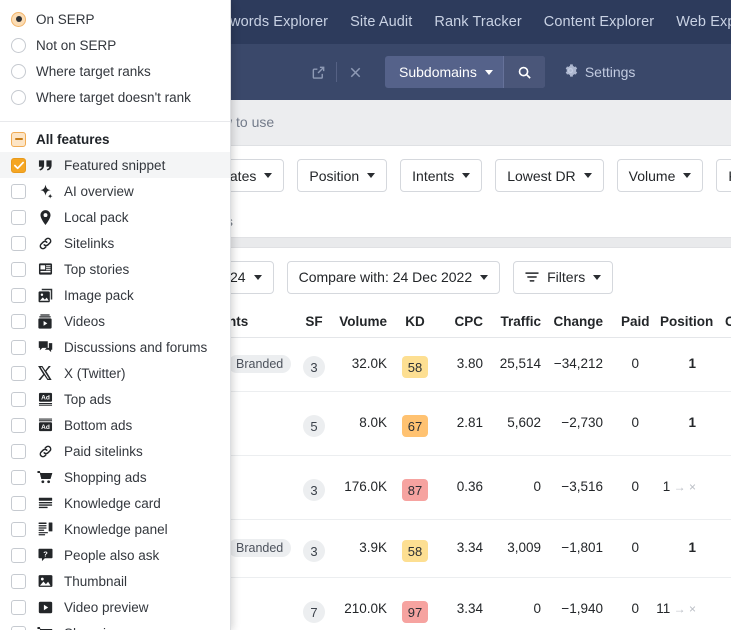  What do you see at coordinates (393, 277) in the screenshot?
I see `filter-pill-compare-with-24-dec-2022: Compare with: 24 Dec 2022` at bounding box center [393, 277].